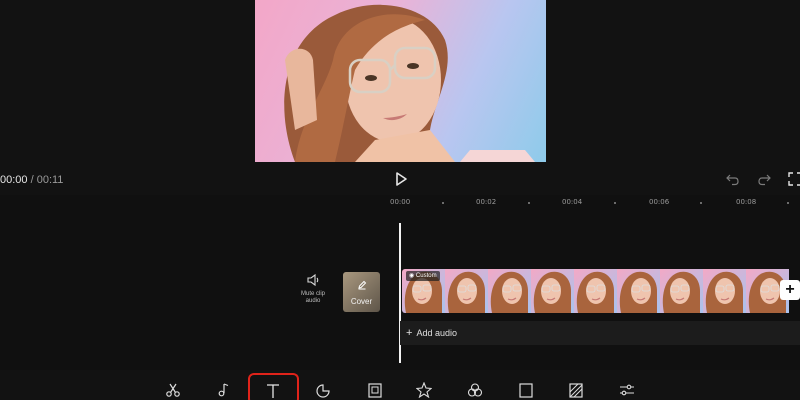 This screenshot has width=800, height=400. I want to click on effects-tool, so click(424, 390).